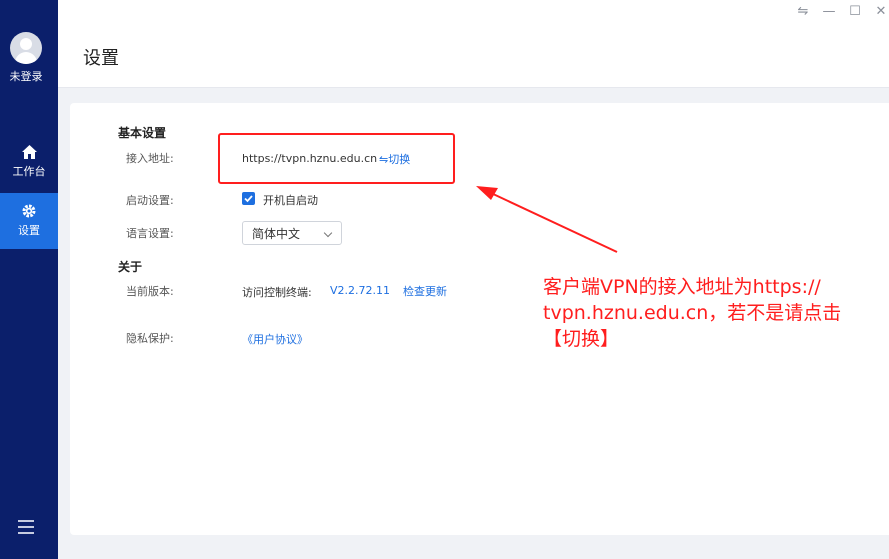 The height and width of the screenshot is (559, 889). Describe the element at coordinates (328, 233) in the screenshot. I see `chevron-down-icon` at that location.